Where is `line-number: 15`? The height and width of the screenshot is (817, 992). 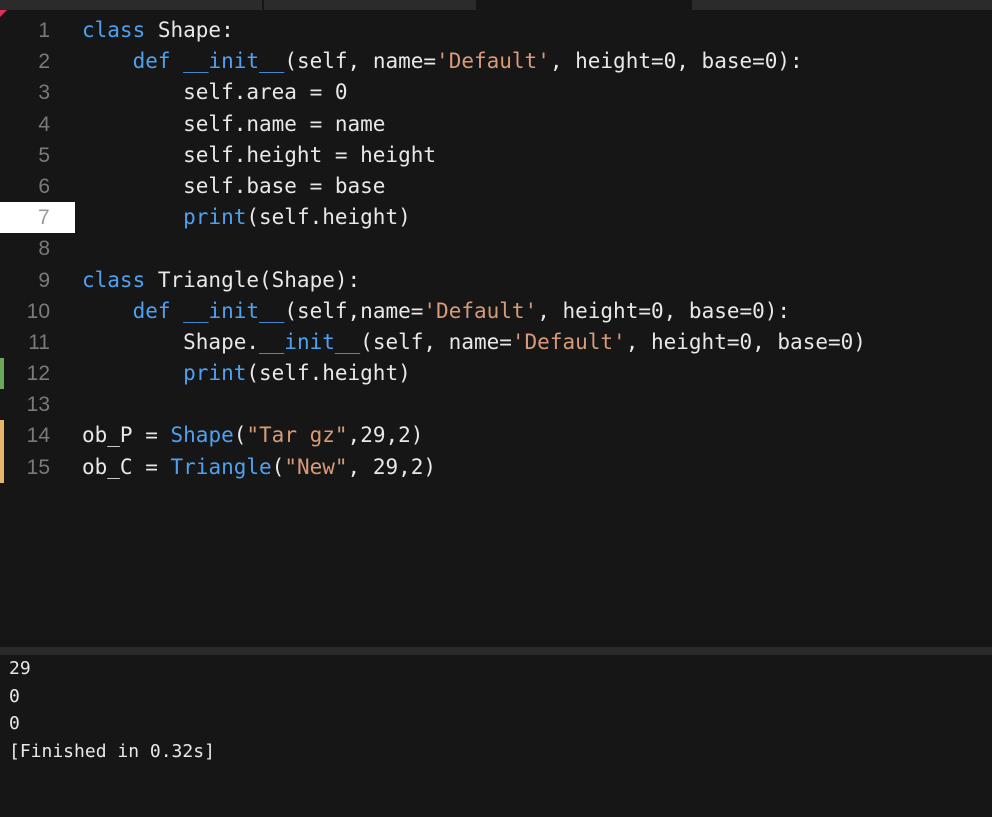 line-number: 15 is located at coordinates (38, 467).